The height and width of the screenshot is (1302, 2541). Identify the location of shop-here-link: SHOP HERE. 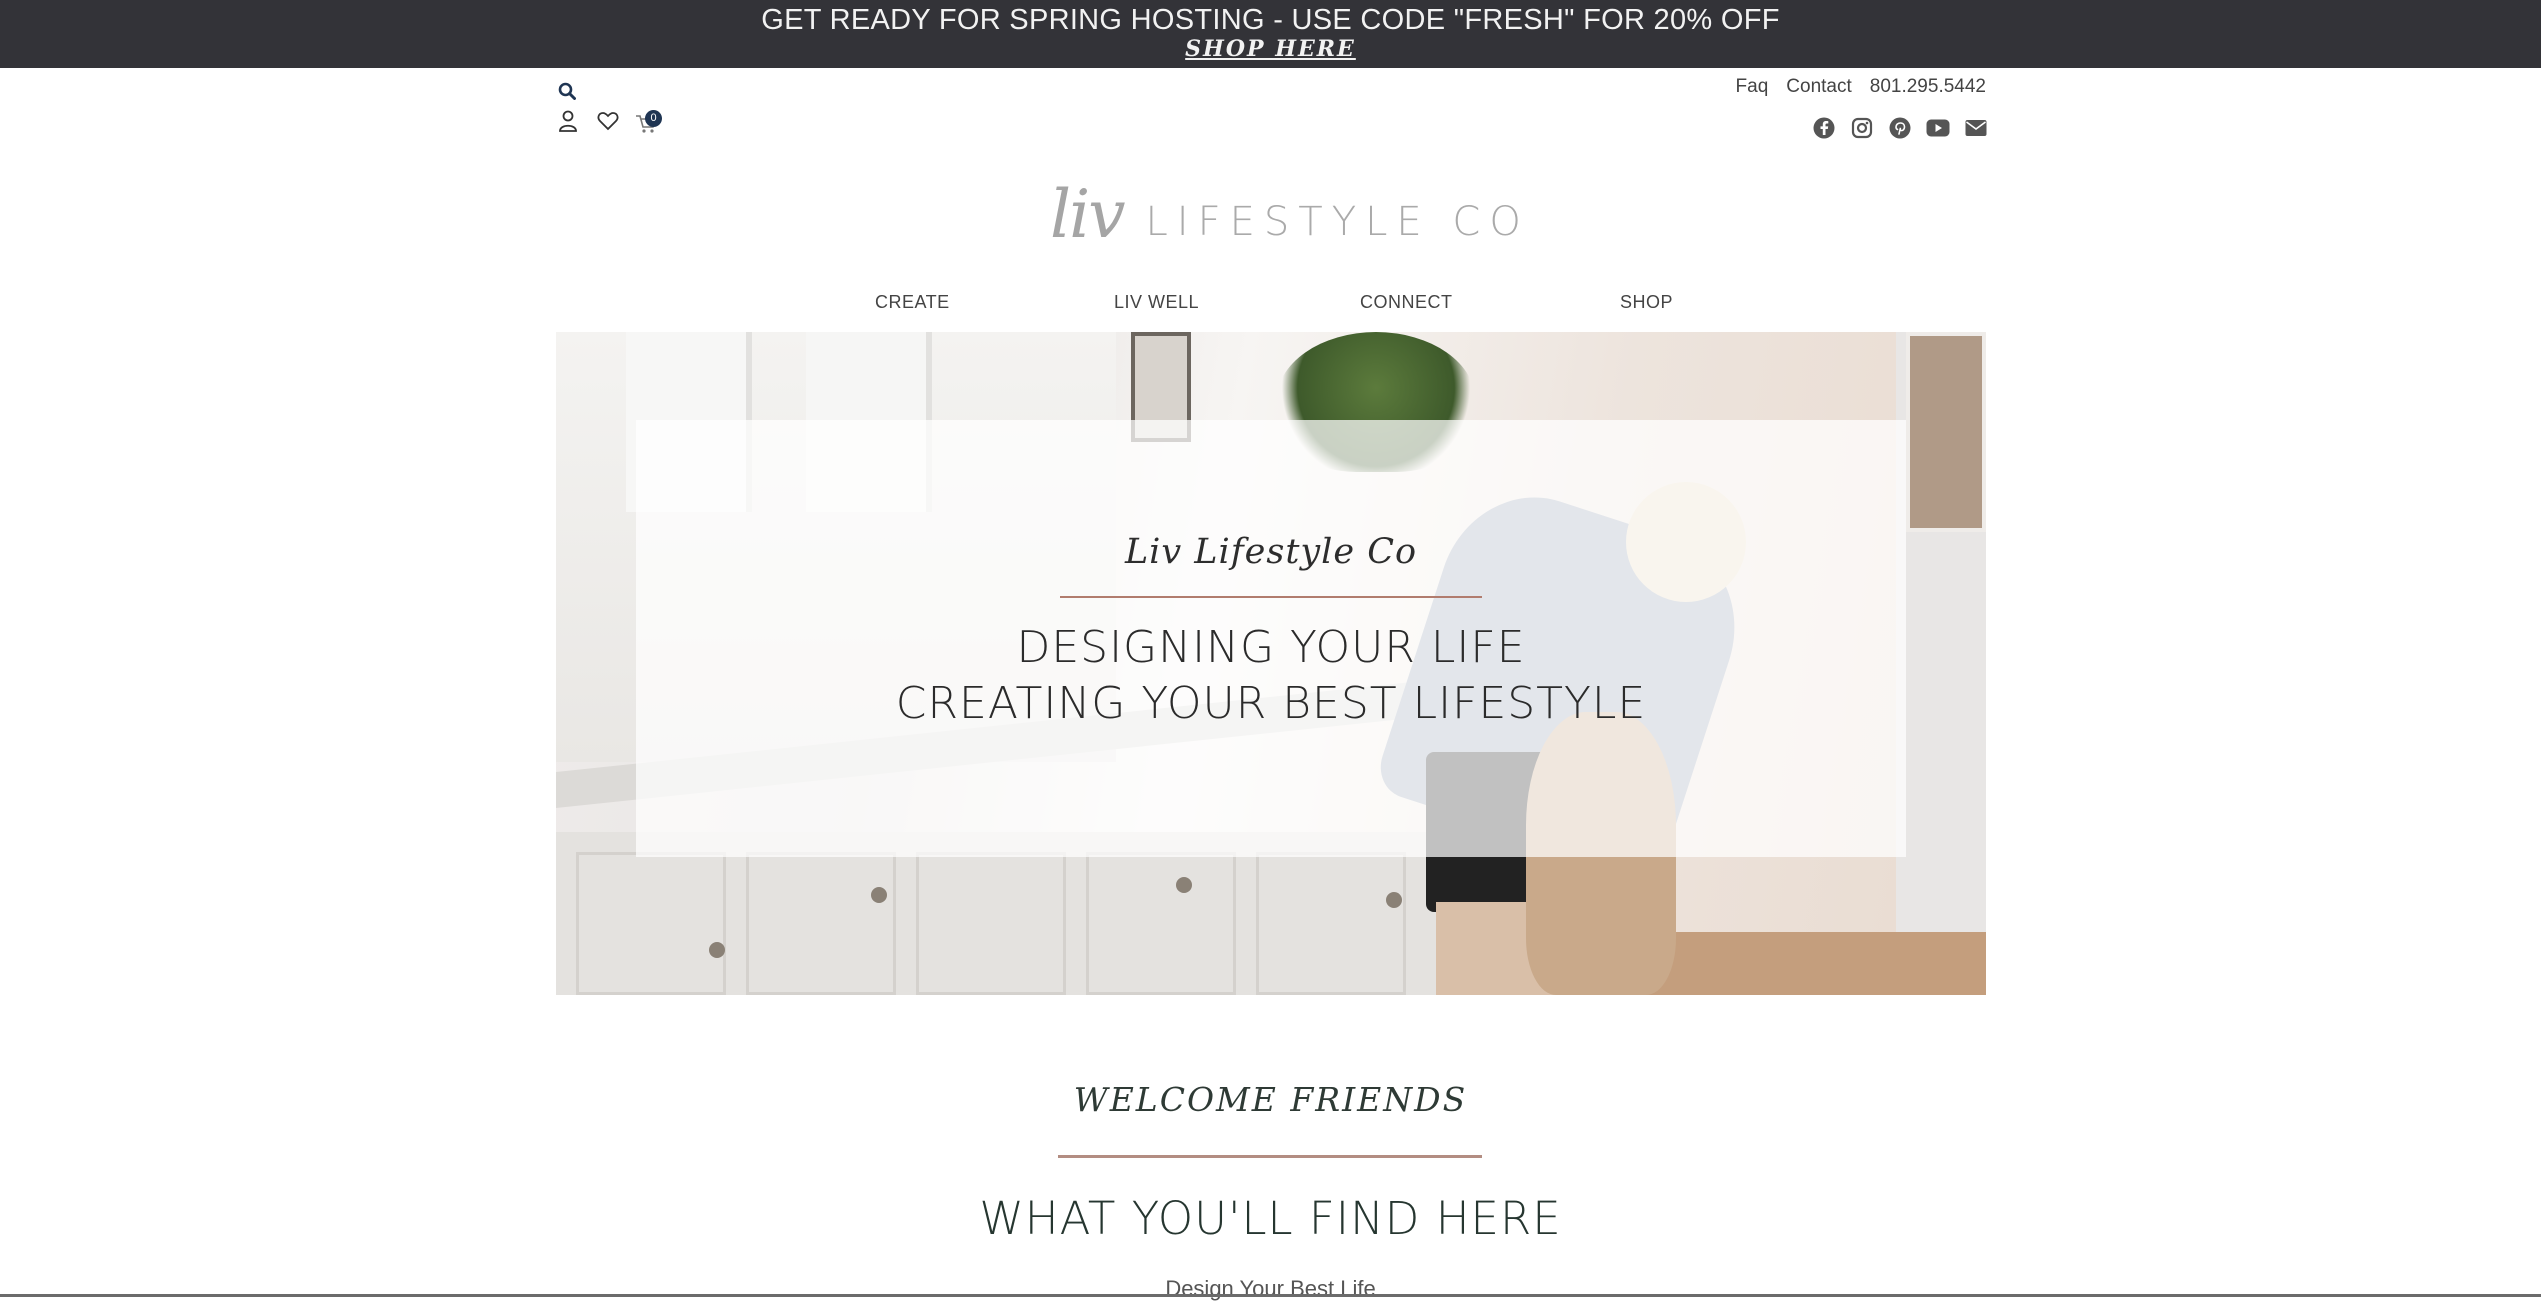
(1270, 49).